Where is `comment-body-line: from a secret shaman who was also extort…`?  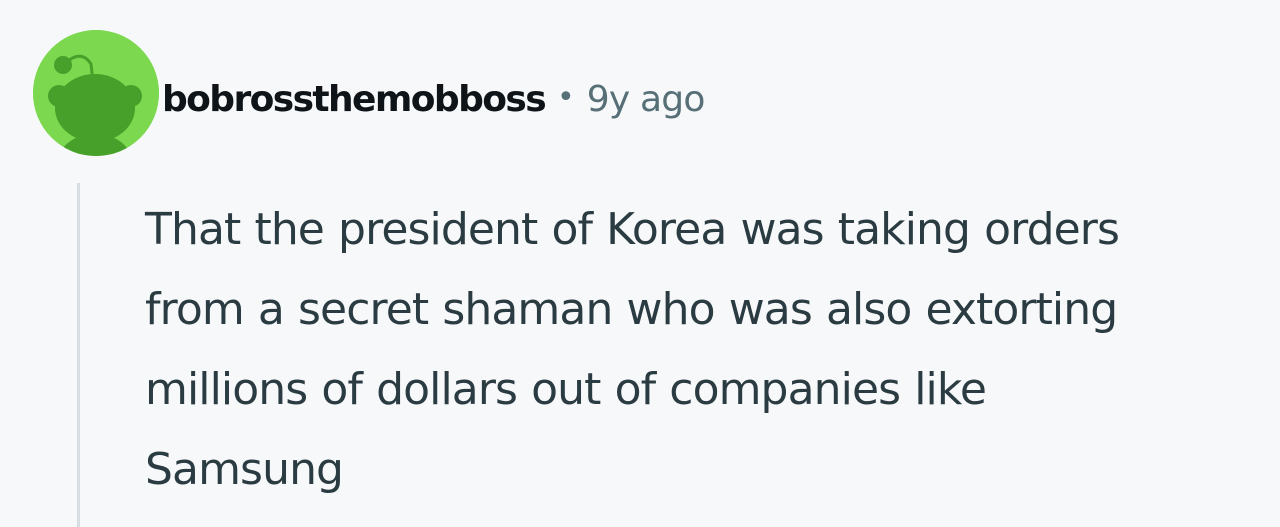
comment-body-line: from a secret shaman who was also extort… is located at coordinates (631, 309).